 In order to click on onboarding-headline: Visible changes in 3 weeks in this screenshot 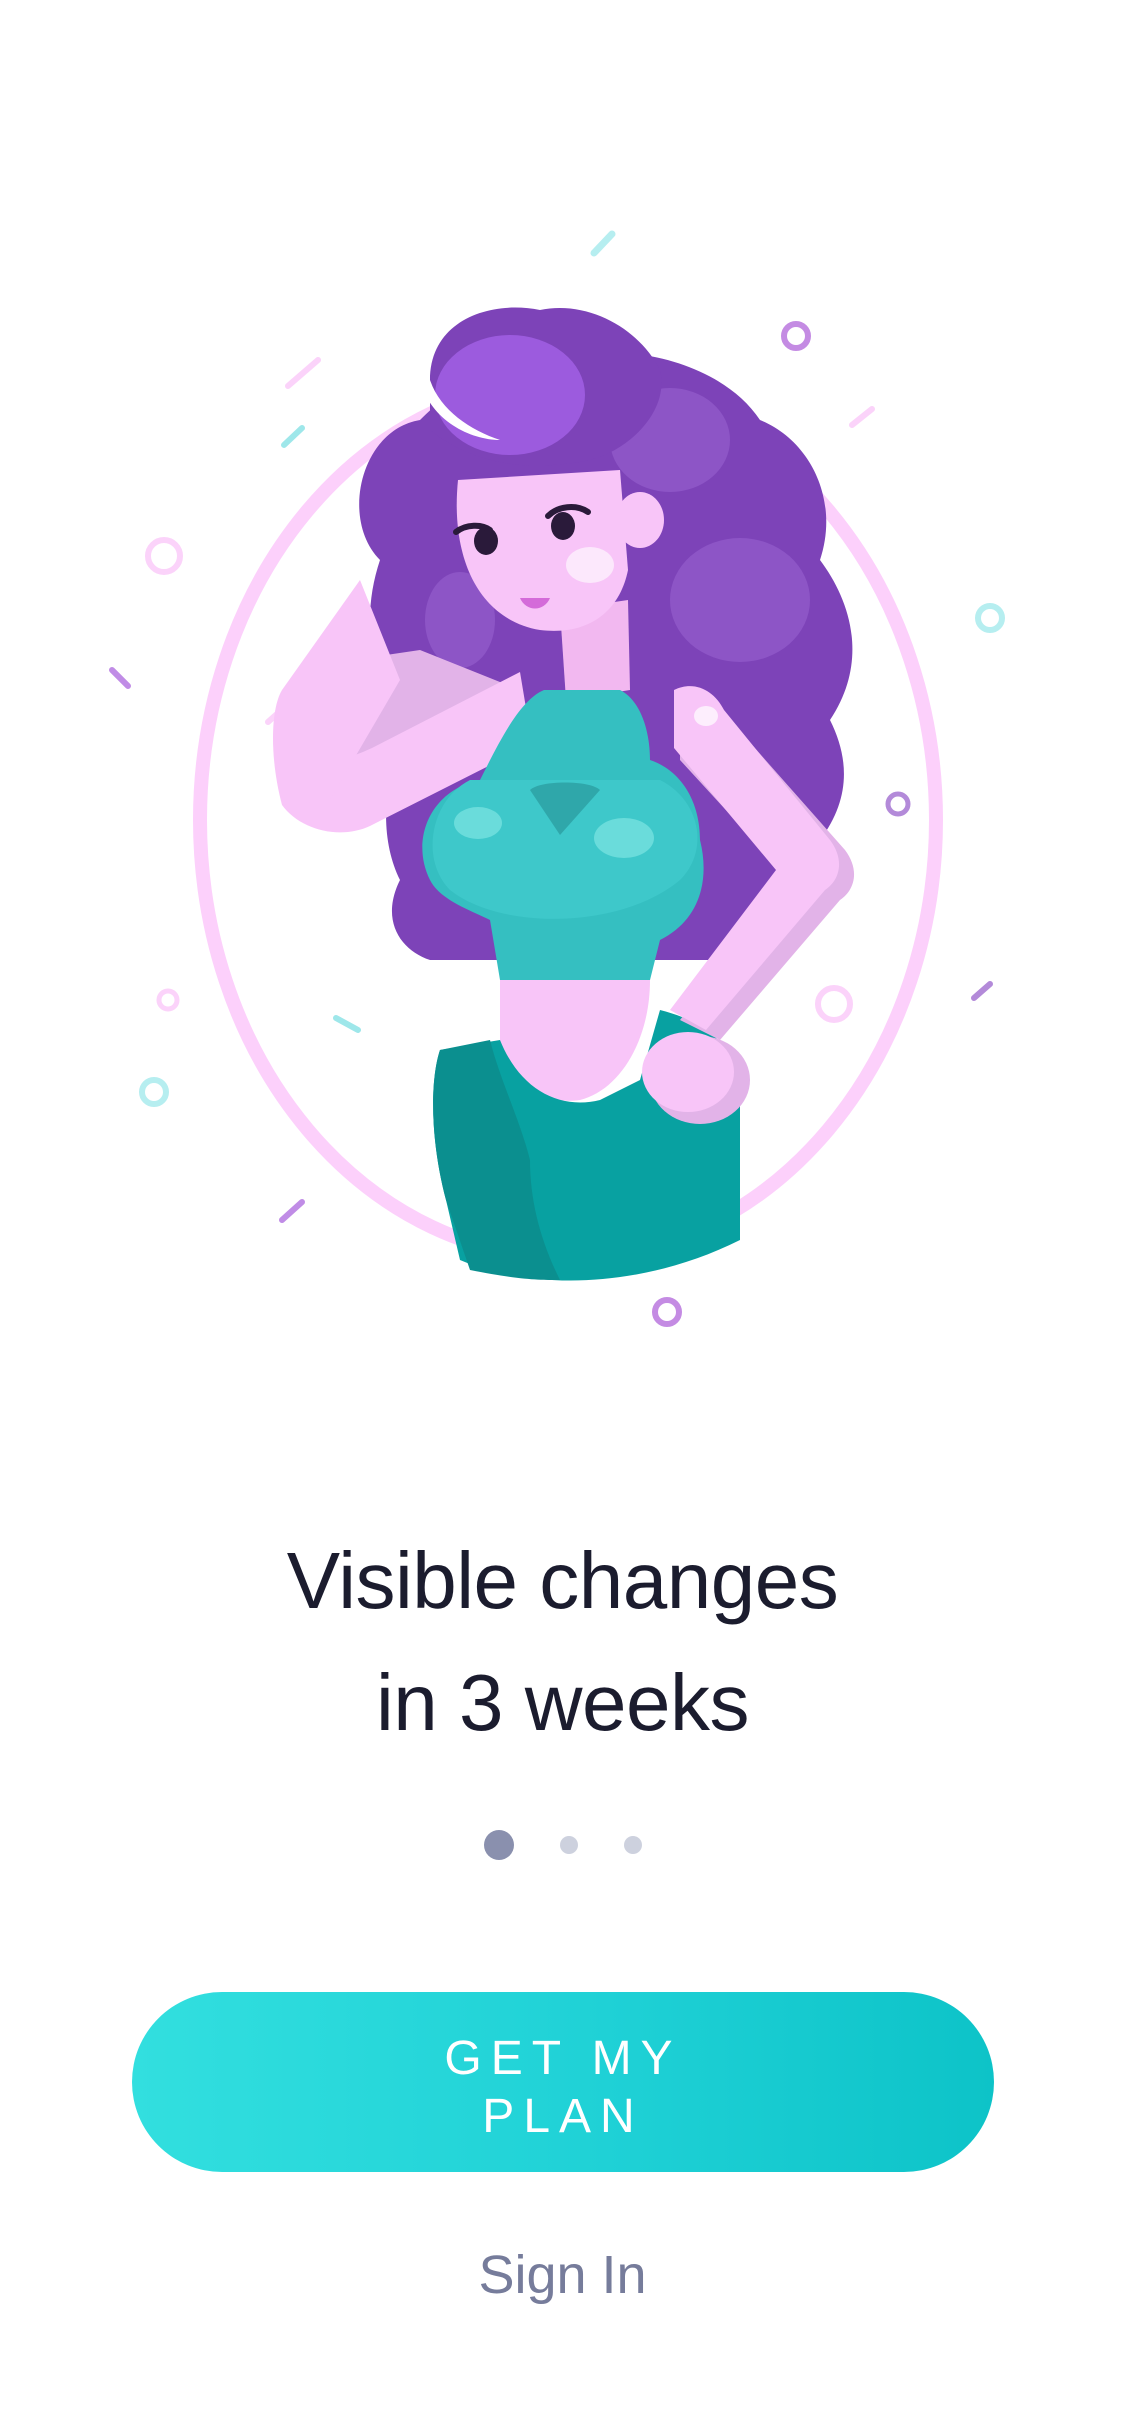, I will do `click(562, 1642)`.